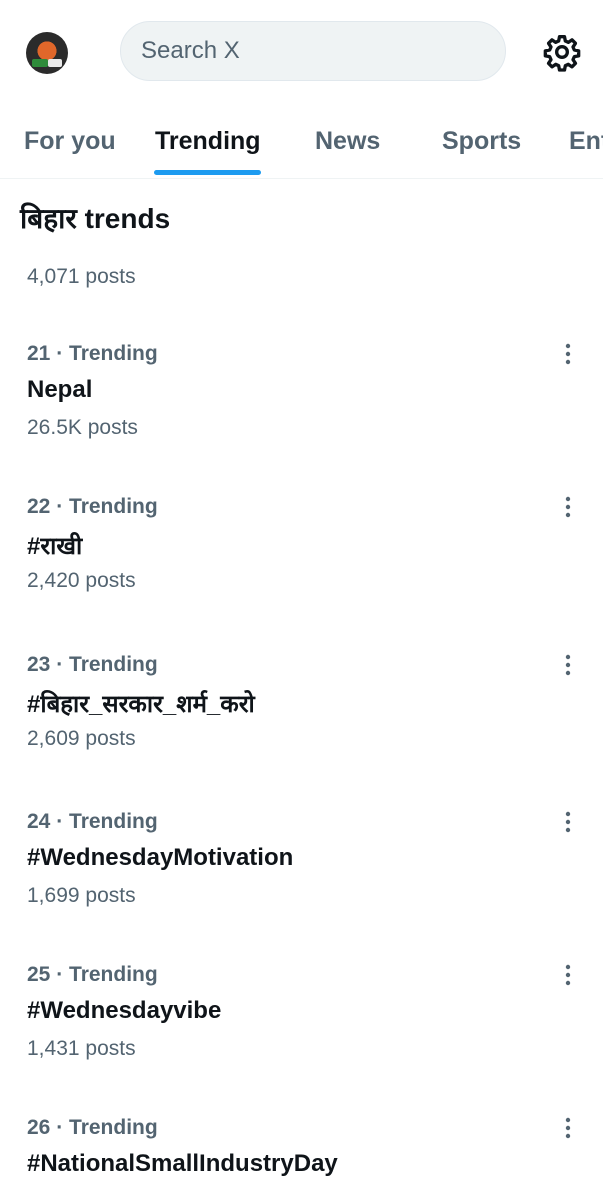  What do you see at coordinates (313, 51) in the screenshot?
I see `search-input: Search X` at bounding box center [313, 51].